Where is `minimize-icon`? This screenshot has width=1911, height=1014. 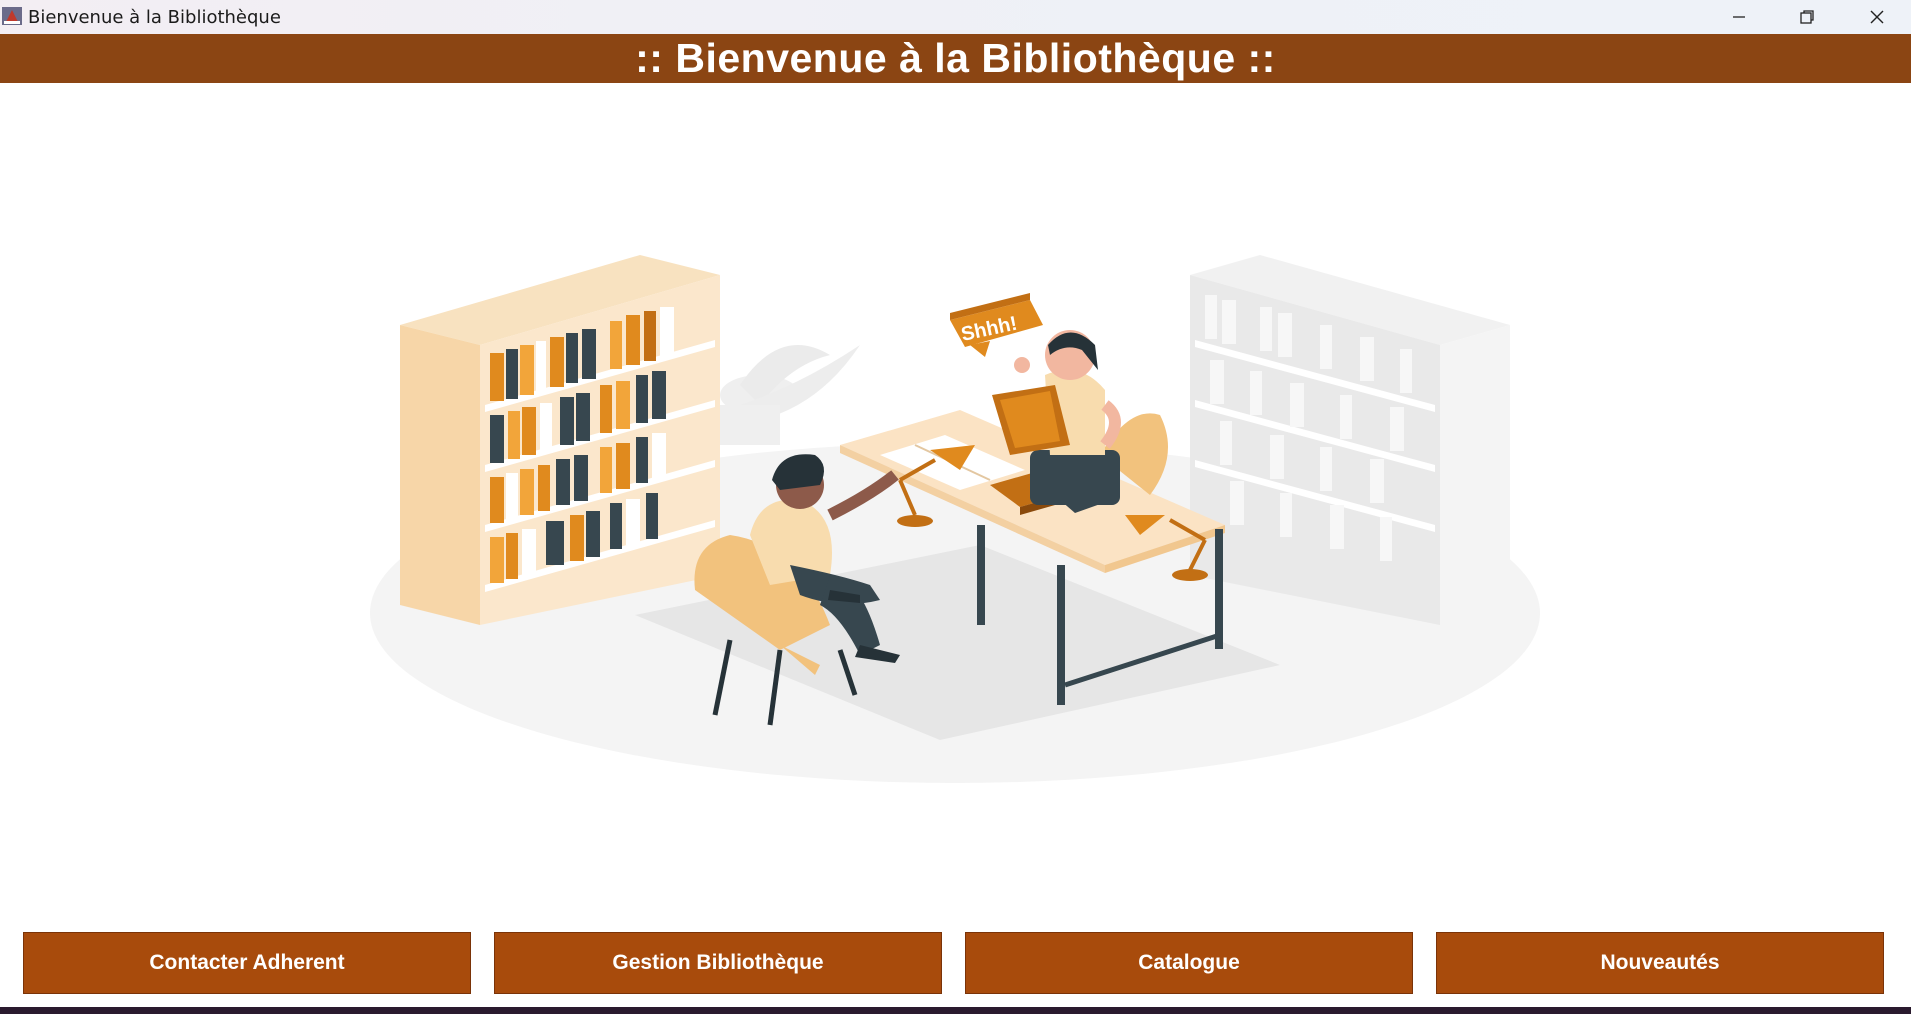 minimize-icon is located at coordinates (1739, 17).